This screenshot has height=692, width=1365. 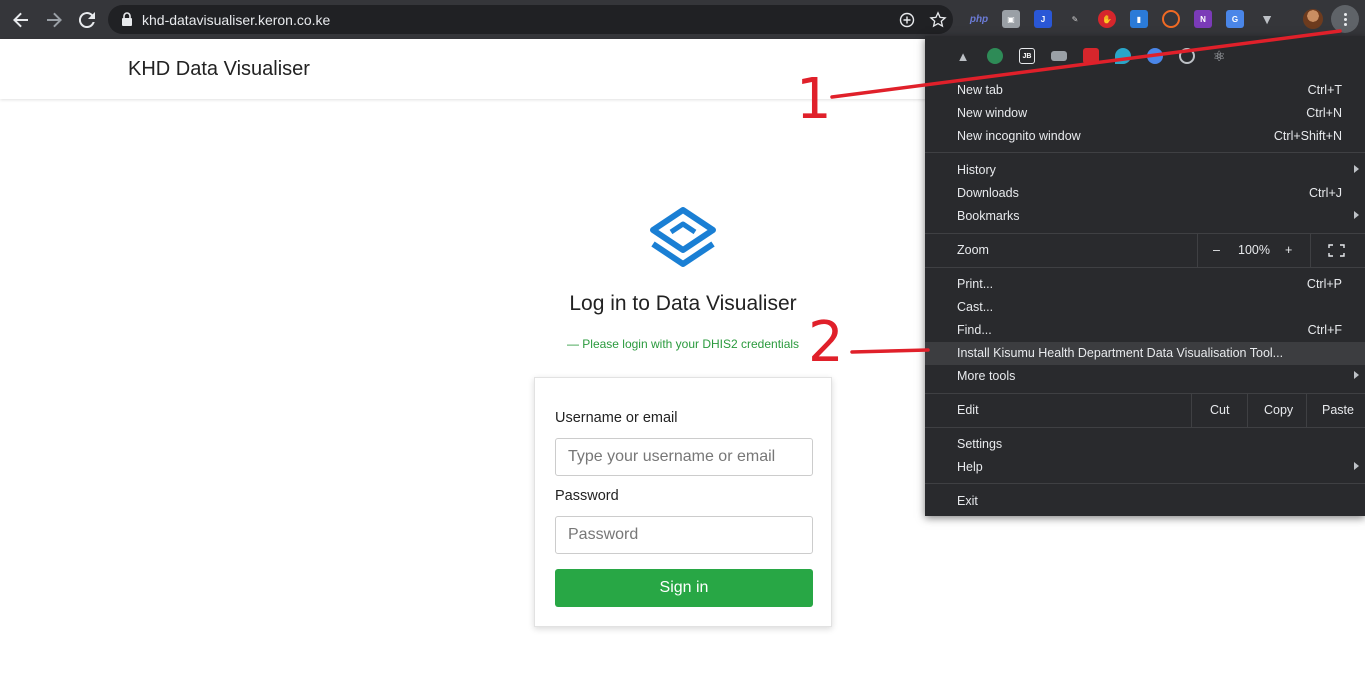 I want to click on red-hand-icon: ✋, so click(x=1107, y=19).